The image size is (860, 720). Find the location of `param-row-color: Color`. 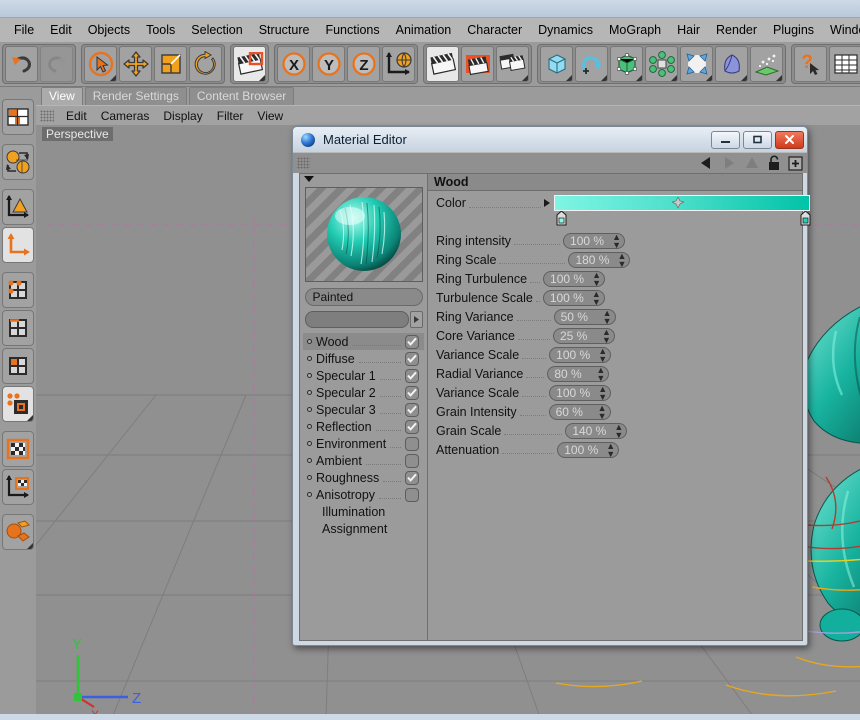

param-row-color: Color is located at coordinates (619, 208).